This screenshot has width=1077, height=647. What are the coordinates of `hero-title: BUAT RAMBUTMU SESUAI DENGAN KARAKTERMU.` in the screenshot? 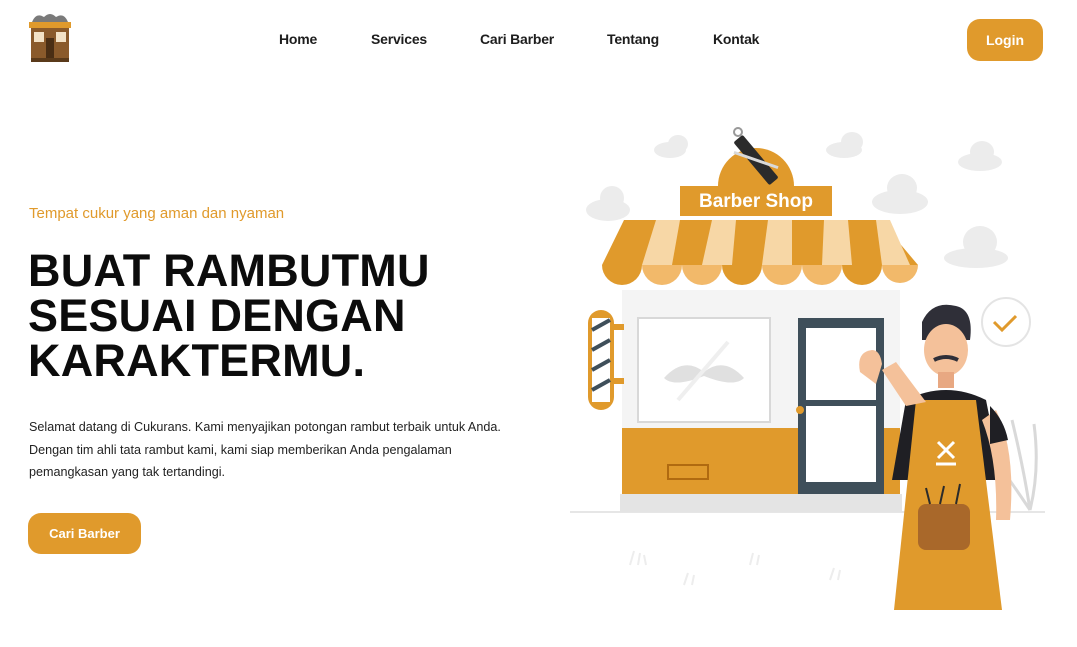 It's located at (288, 315).